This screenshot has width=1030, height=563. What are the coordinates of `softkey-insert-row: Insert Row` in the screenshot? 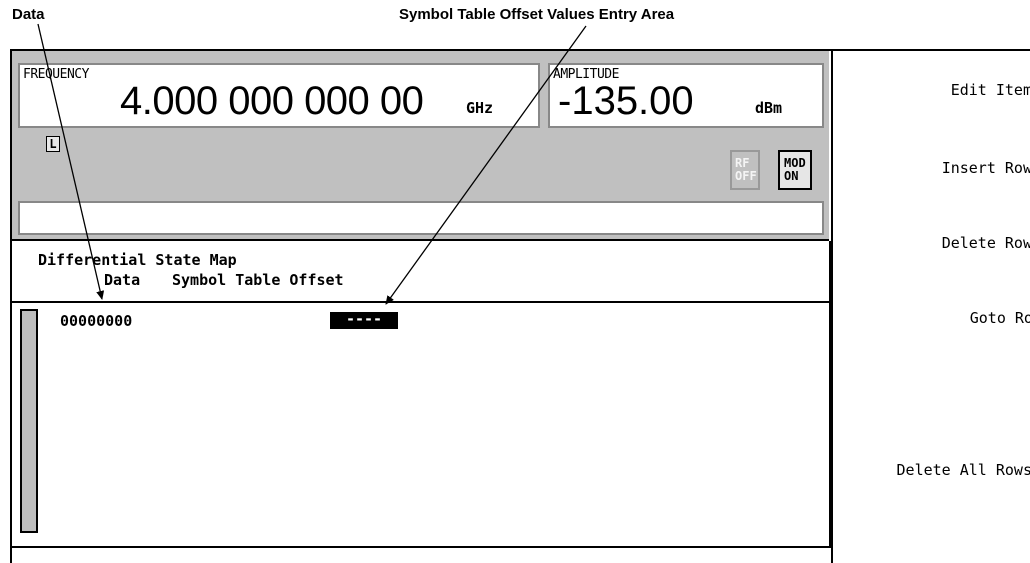 It's located at (986, 168).